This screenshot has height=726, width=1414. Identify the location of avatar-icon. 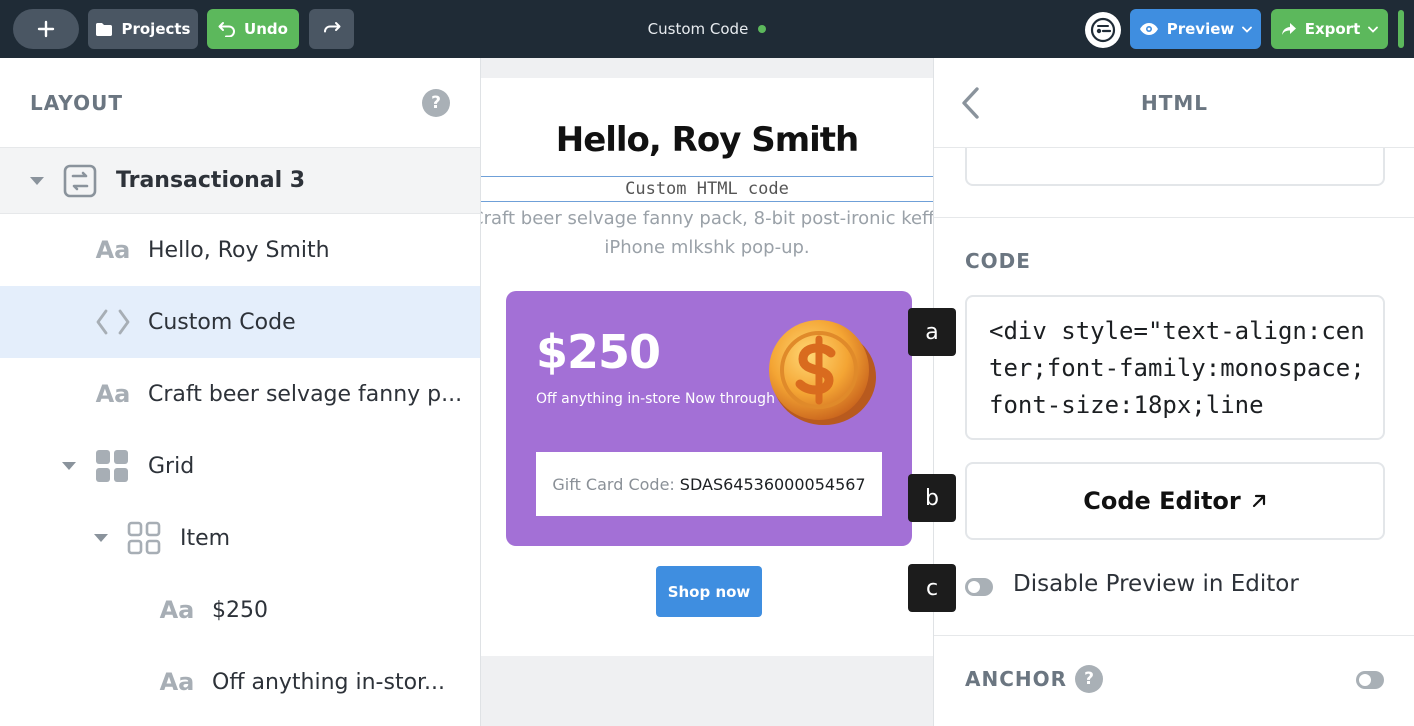
(1103, 30).